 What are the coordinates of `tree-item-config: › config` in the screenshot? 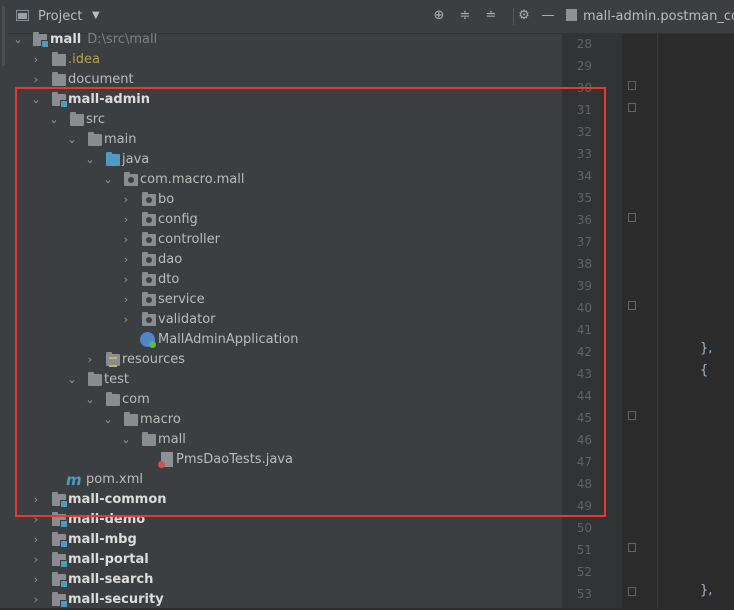 It's located at (285, 220).